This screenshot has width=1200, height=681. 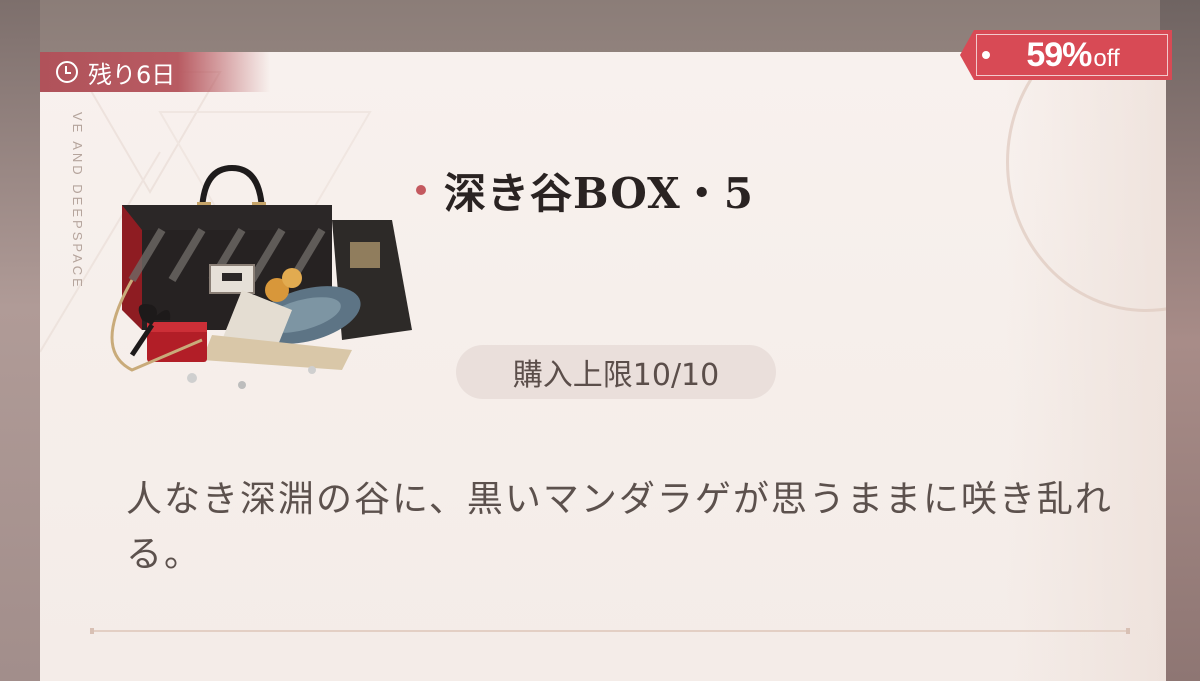 I want to click on product-title-row: 深き谷BOX・5, so click(x=585, y=190).